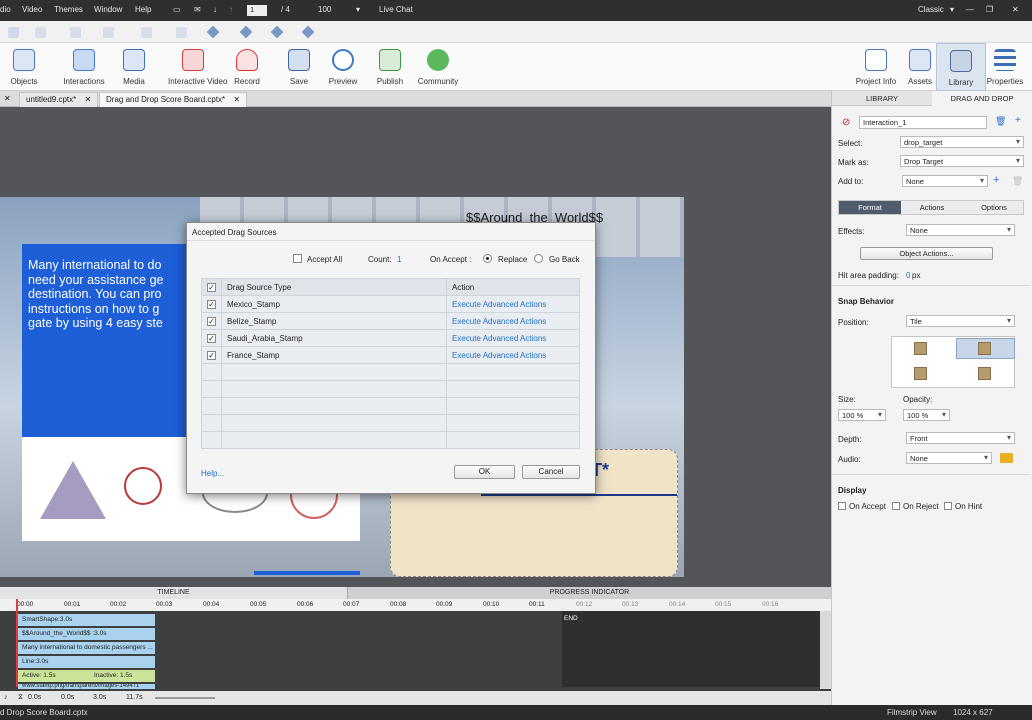  Describe the element at coordinates (876, 67) in the screenshot. I see `project-info-button: Project Info` at that location.